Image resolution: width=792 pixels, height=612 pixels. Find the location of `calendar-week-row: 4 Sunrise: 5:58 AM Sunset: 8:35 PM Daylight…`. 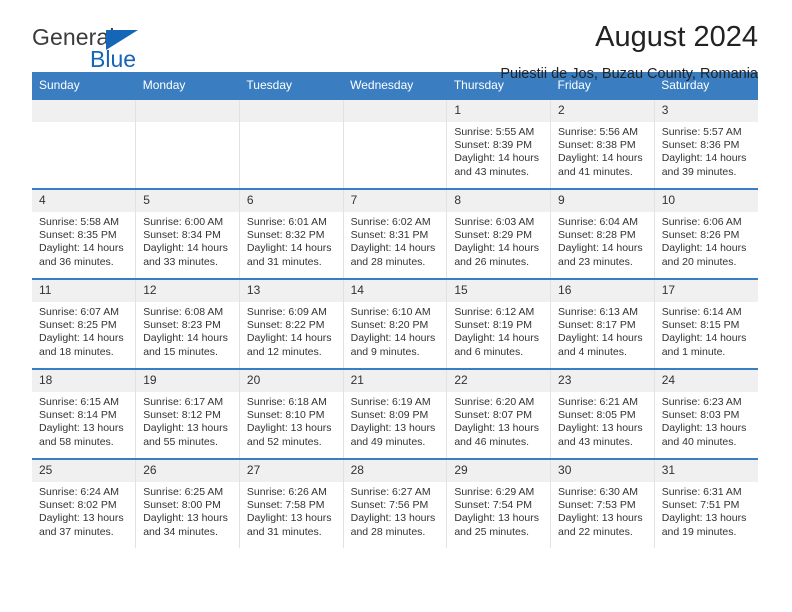

calendar-week-row: 4 Sunrise: 5:58 AM Sunset: 8:35 PM Daylight… is located at coordinates (395, 233).